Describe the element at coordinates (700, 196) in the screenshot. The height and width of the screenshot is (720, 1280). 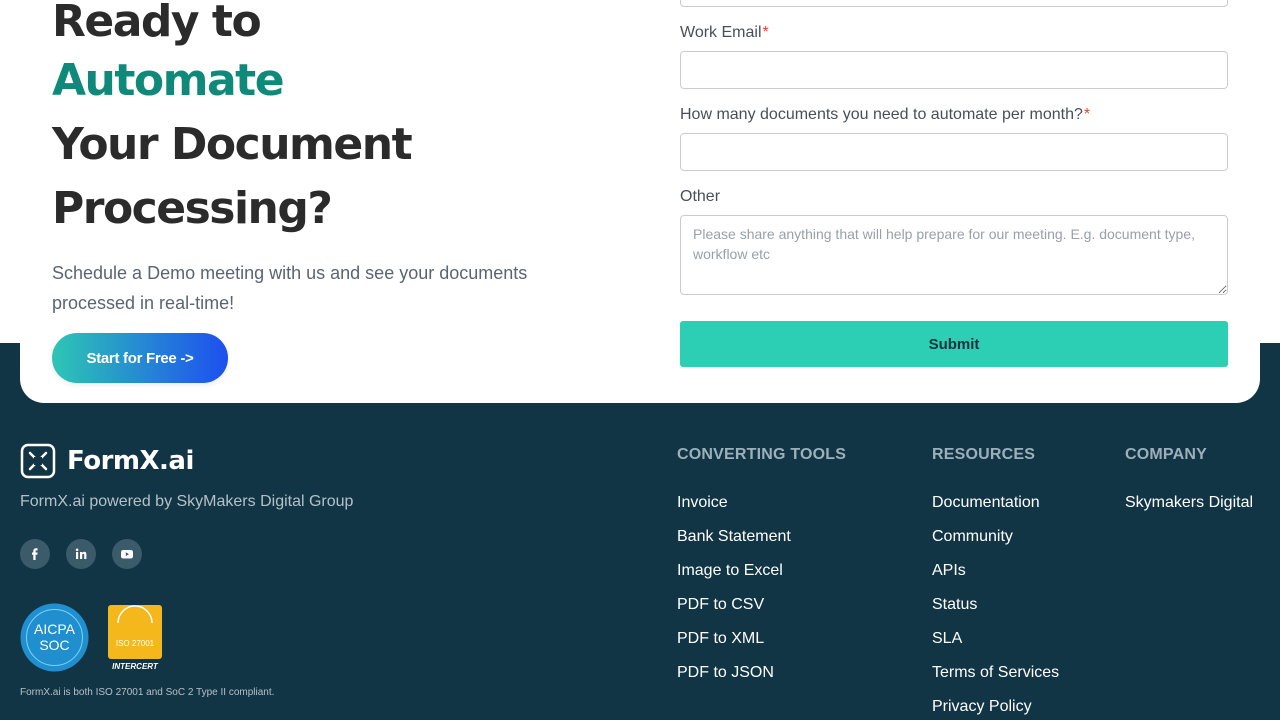
I see `other-label: Other` at that location.